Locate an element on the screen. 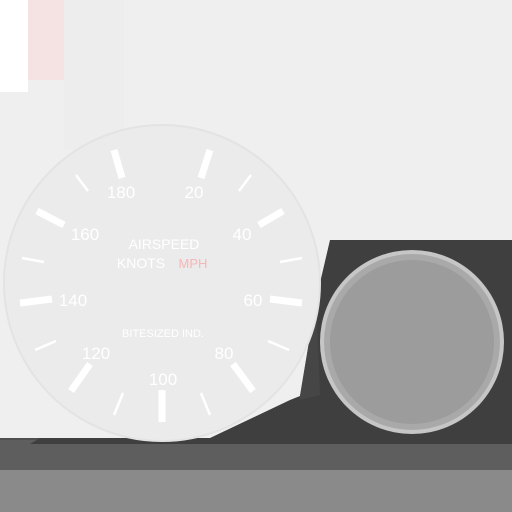  label-60: 60 is located at coordinates (253, 300).